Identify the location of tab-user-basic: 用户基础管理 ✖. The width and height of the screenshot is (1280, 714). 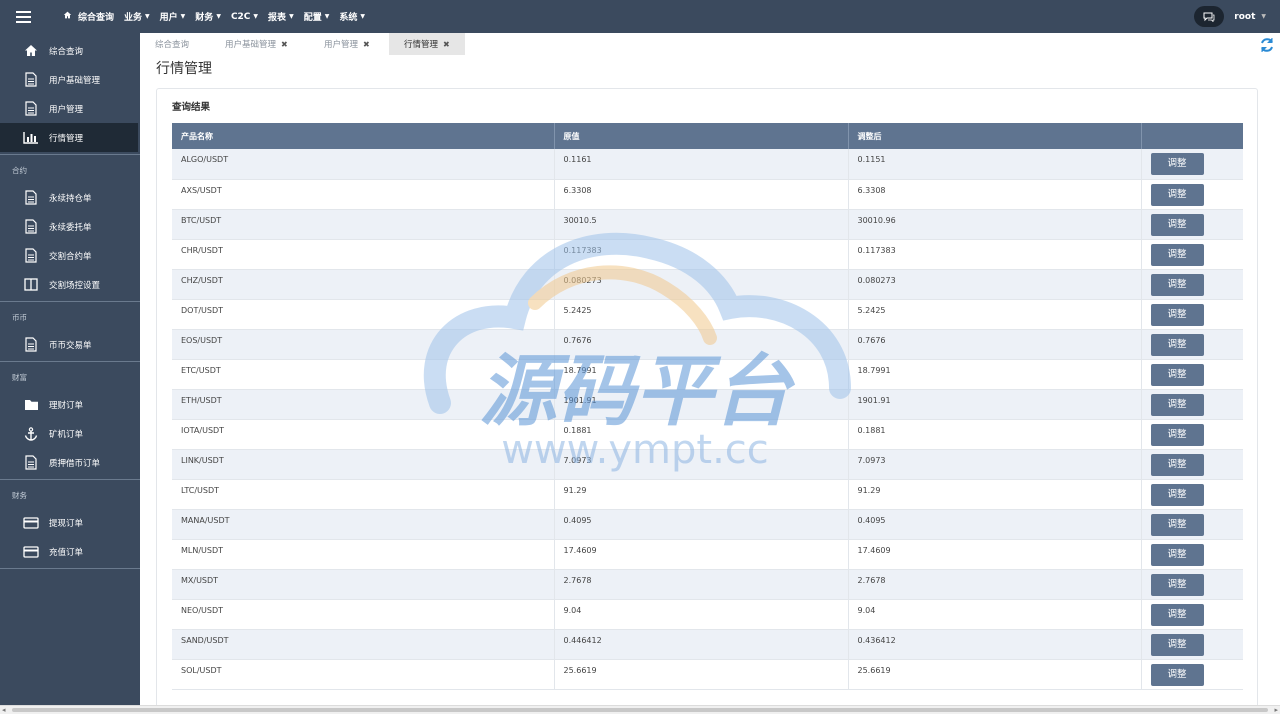
(256, 44).